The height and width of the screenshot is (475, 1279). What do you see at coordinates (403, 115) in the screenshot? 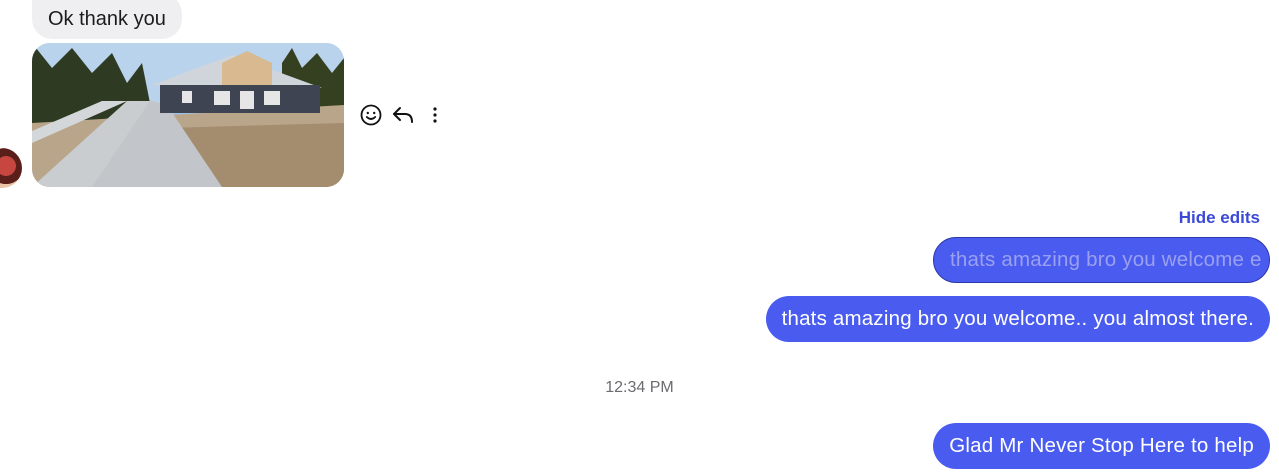
I see `reply-arrow-icon` at bounding box center [403, 115].